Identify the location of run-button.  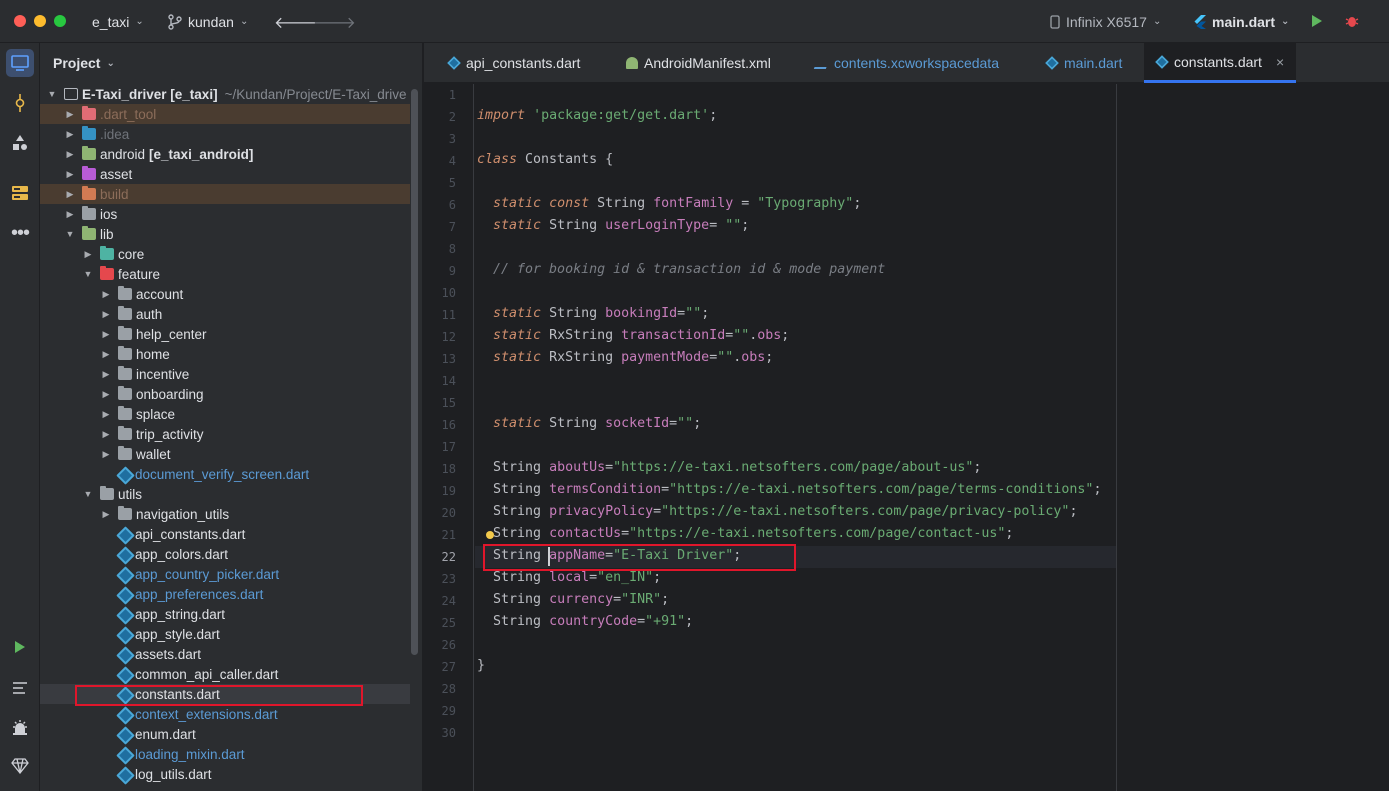
(1317, 22).